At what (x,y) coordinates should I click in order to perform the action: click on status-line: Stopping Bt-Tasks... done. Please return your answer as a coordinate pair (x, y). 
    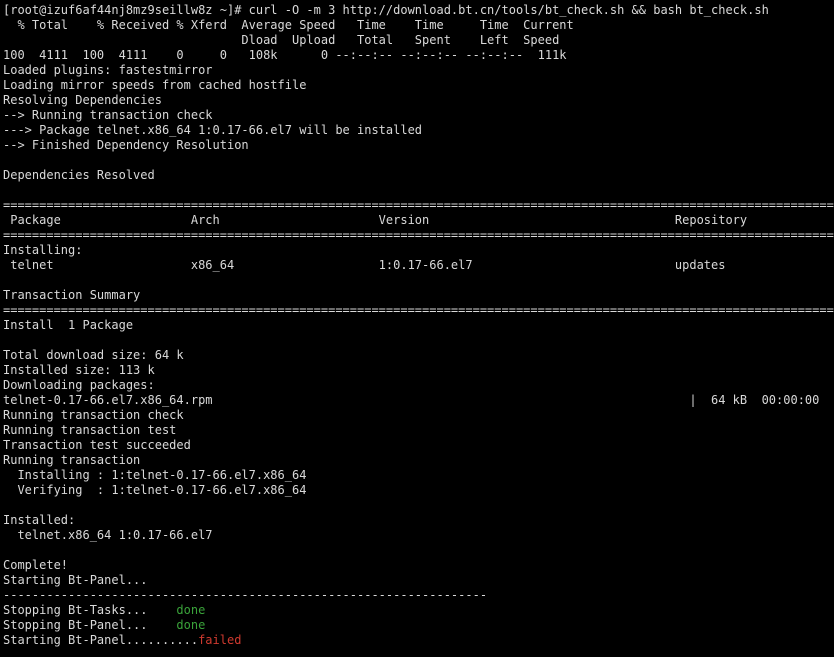
    Looking at the image, I should click on (418, 610).